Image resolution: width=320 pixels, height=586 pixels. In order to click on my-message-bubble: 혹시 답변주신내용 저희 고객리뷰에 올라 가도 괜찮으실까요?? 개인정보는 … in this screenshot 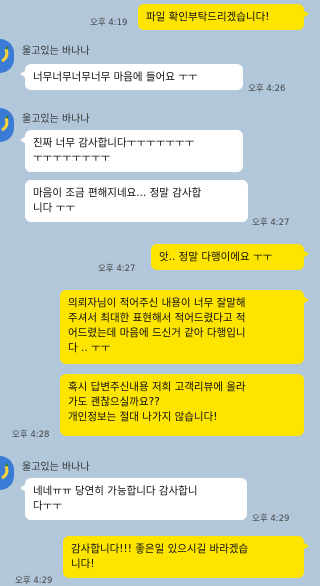, I will do `click(182, 405)`.